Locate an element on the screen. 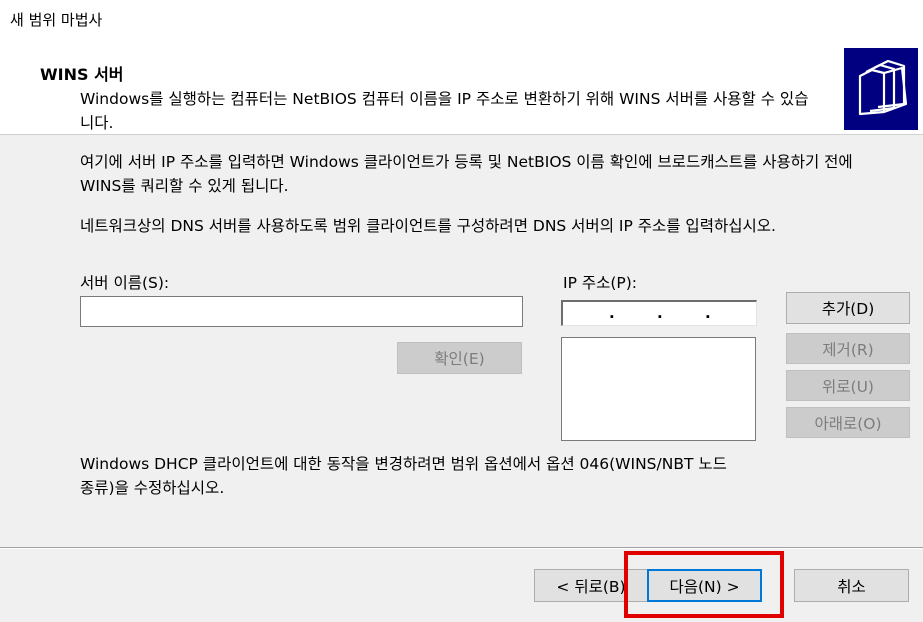 This screenshot has width=923, height=622. window-title: 새 범위 마법사 is located at coordinates (56, 20).